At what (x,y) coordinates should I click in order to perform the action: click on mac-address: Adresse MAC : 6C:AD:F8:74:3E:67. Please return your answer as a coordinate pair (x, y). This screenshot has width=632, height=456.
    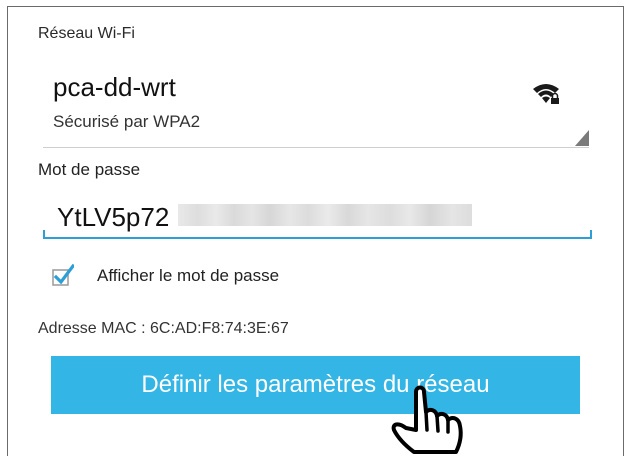
    Looking at the image, I should click on (163, 328).